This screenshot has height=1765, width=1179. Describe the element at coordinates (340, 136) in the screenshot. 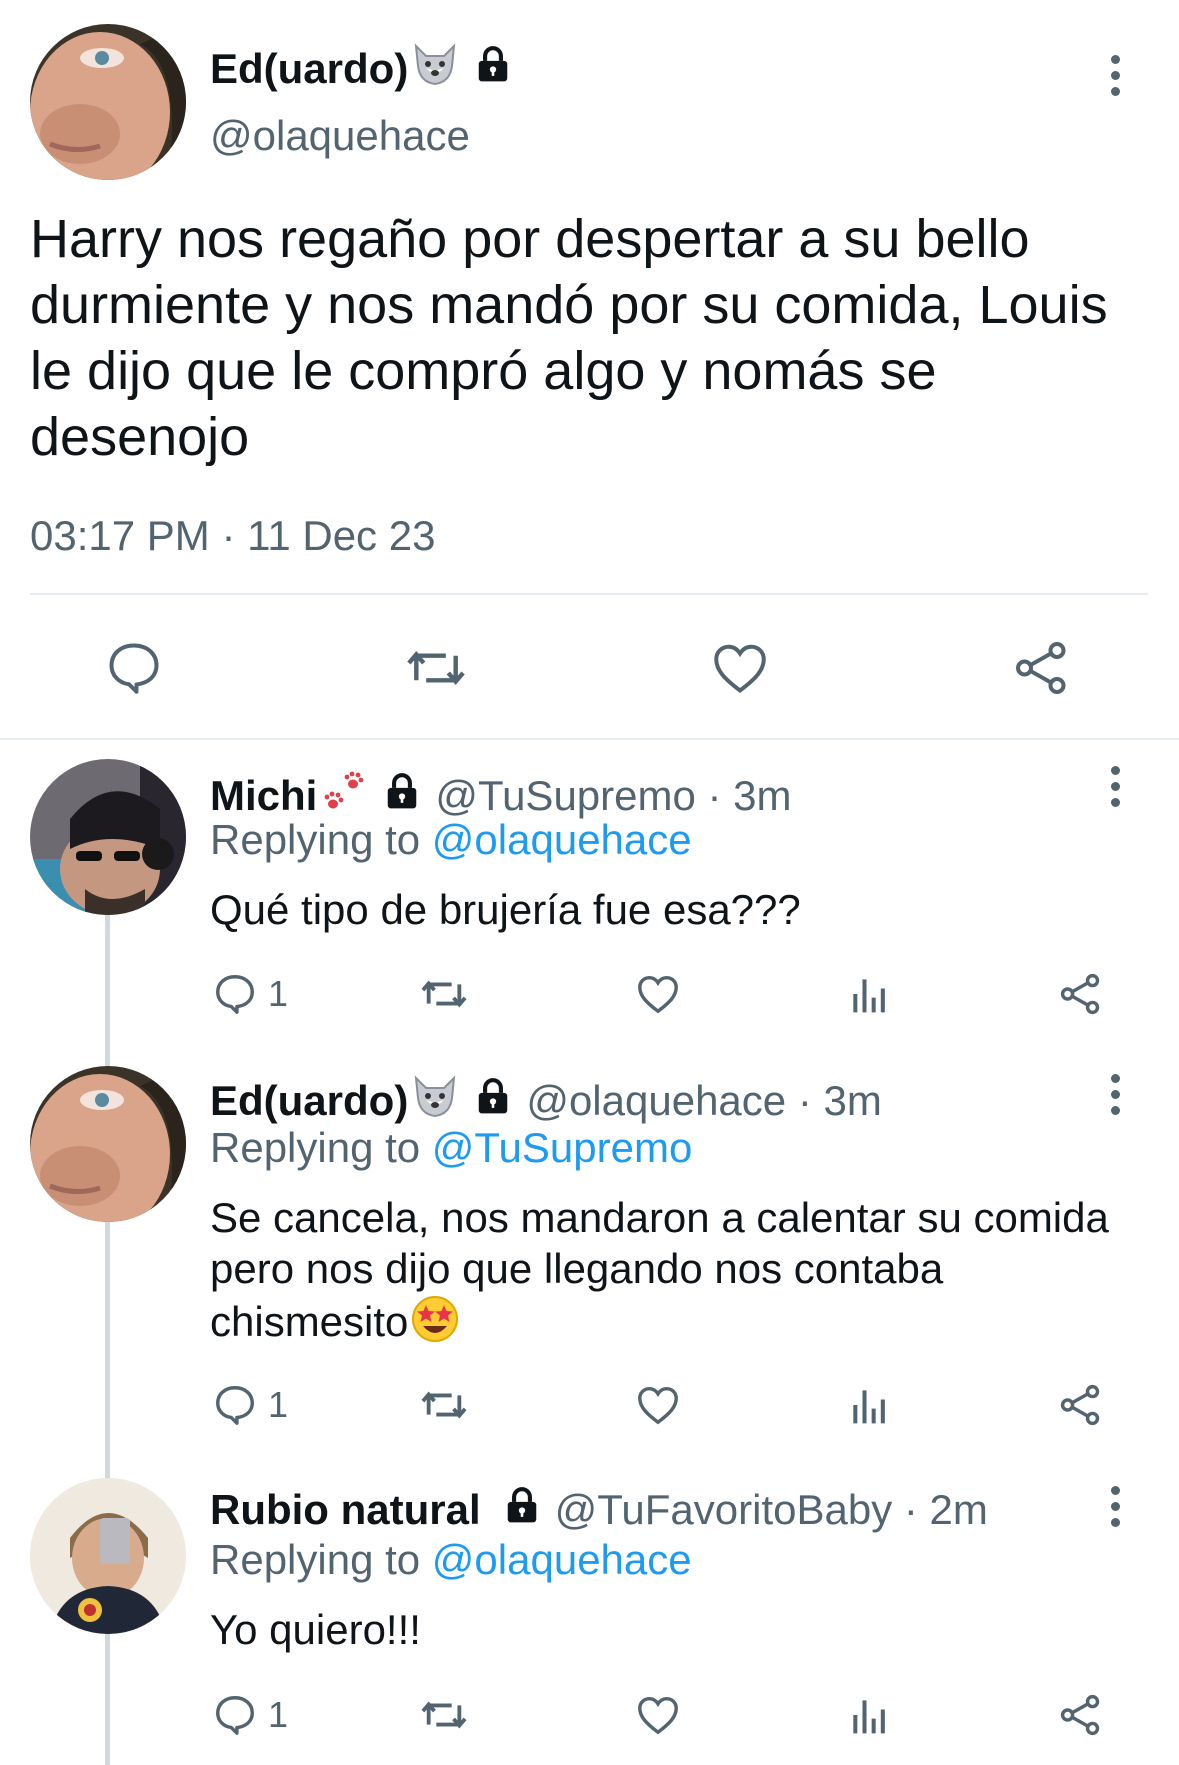

I see `author-handle: @olaquehace` at that location.